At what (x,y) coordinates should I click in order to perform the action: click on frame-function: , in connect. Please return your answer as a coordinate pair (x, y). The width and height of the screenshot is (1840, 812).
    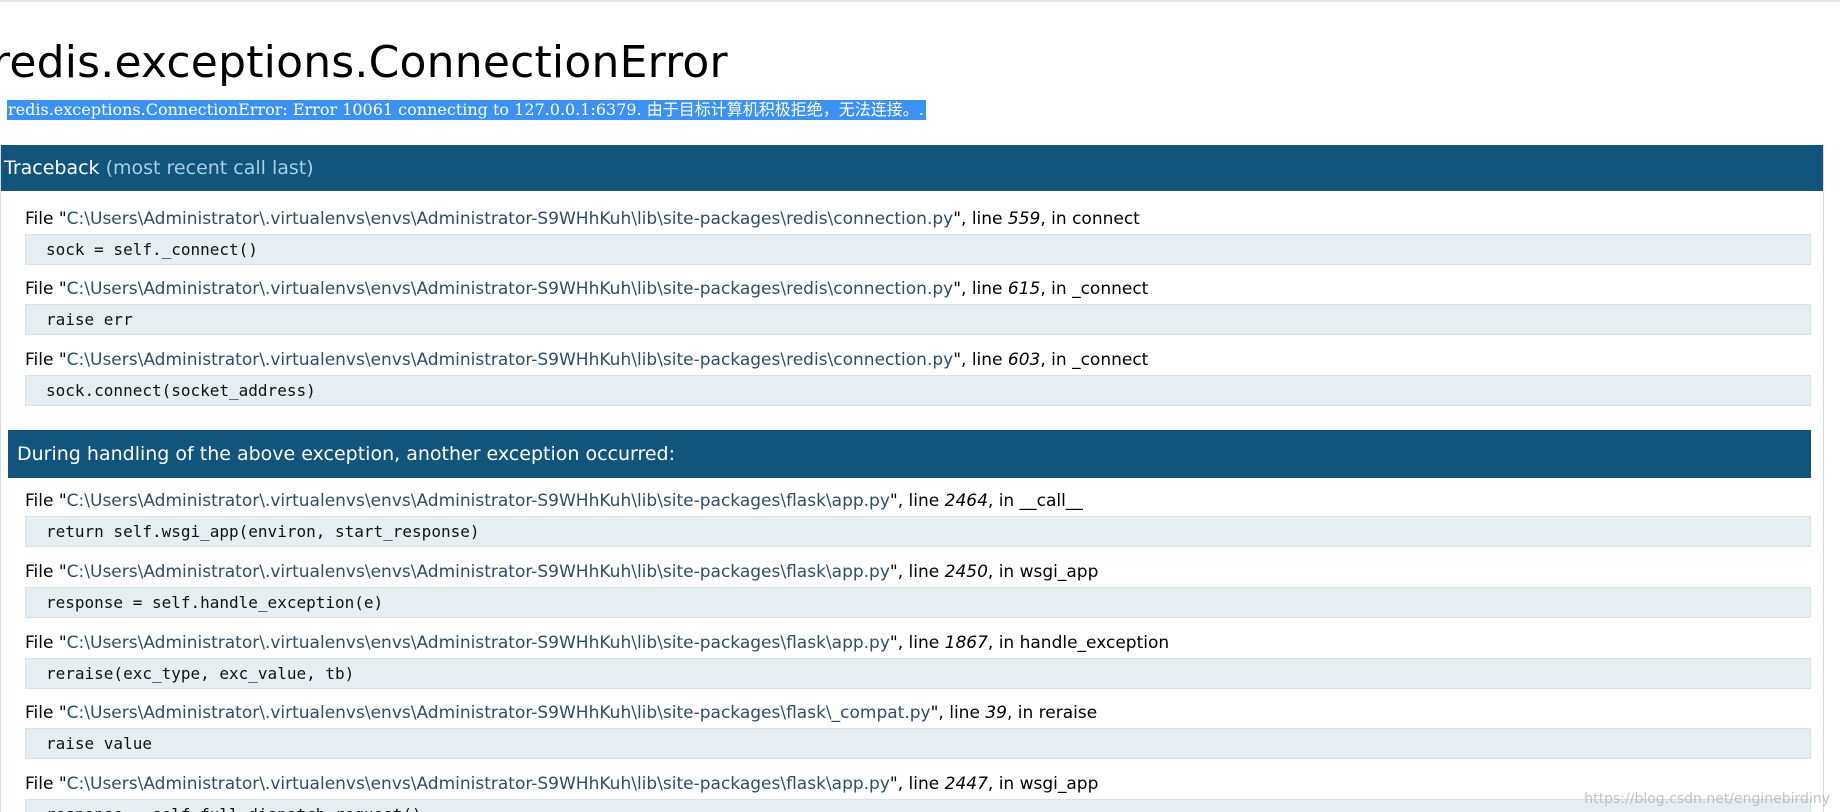
    Looking at the image, I should click on (1090, 219).